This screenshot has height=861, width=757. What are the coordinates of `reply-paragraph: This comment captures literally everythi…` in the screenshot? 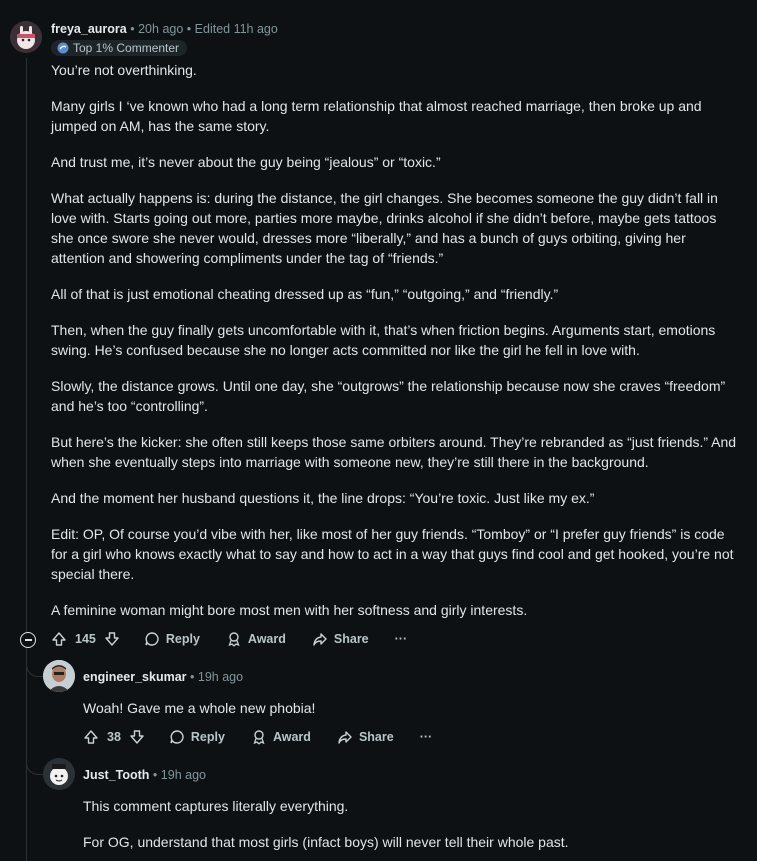 It's located at (216, 806).